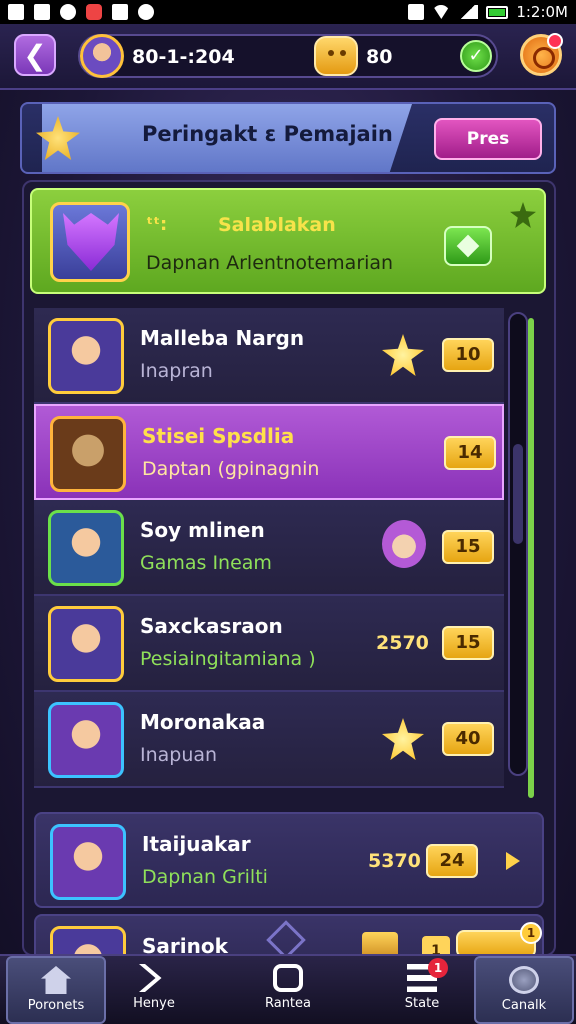 This screenshot has height=1024, width=576. What do you see at coordinates (497, 12) in the screenshot?
I see `battery-icon` at bounding box center [497, 12].